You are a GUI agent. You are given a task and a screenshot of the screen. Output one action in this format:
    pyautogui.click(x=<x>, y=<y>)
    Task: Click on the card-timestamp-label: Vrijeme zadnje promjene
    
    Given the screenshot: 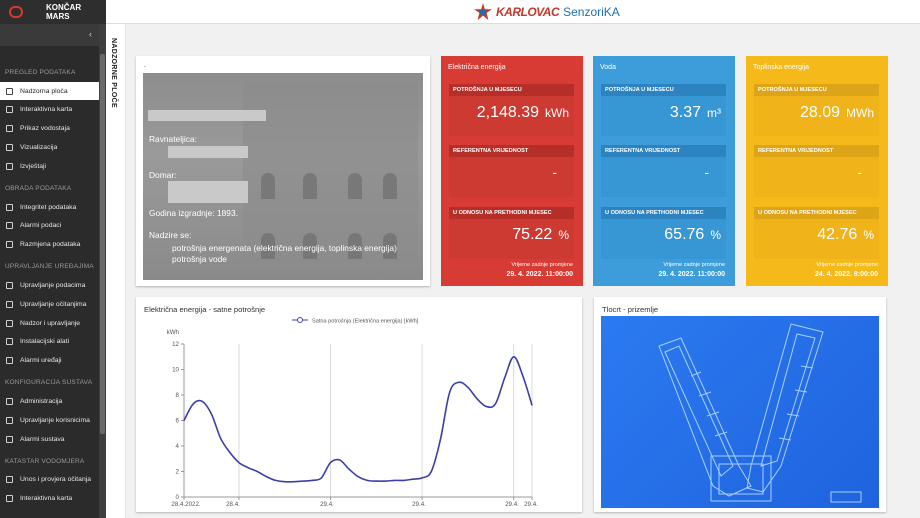 What is the action you would take?
    pyautogui.click(x=847, y=265)
    